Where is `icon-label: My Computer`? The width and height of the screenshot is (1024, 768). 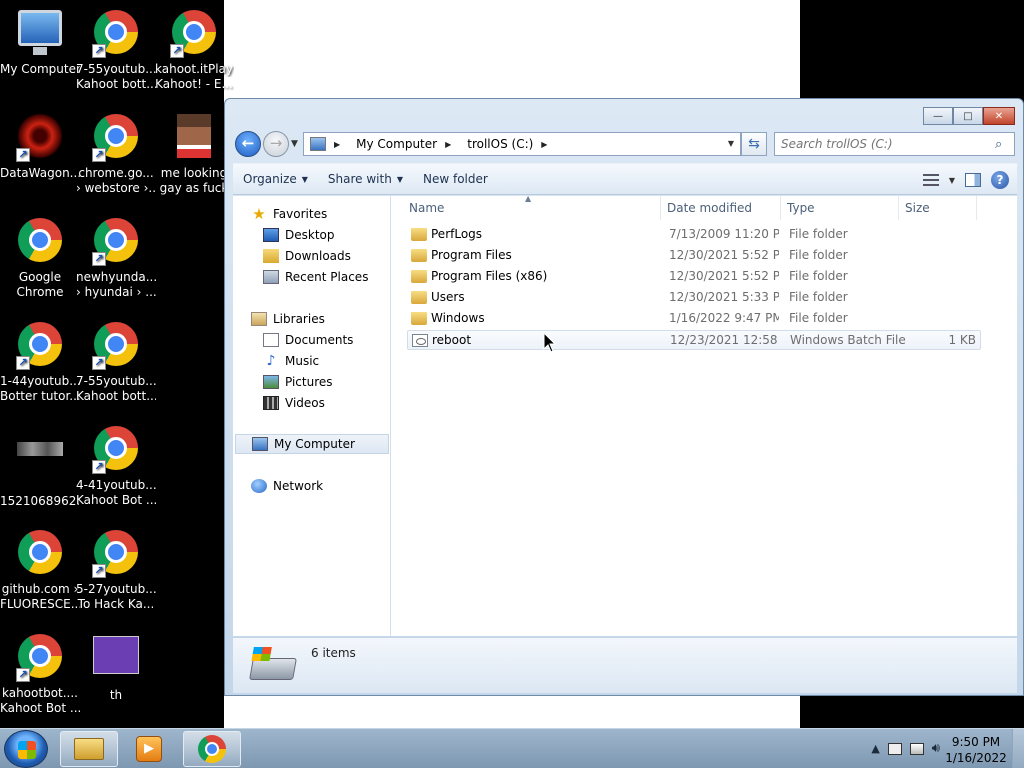 icon-label: My Computer is located at coordinates (40, 69).